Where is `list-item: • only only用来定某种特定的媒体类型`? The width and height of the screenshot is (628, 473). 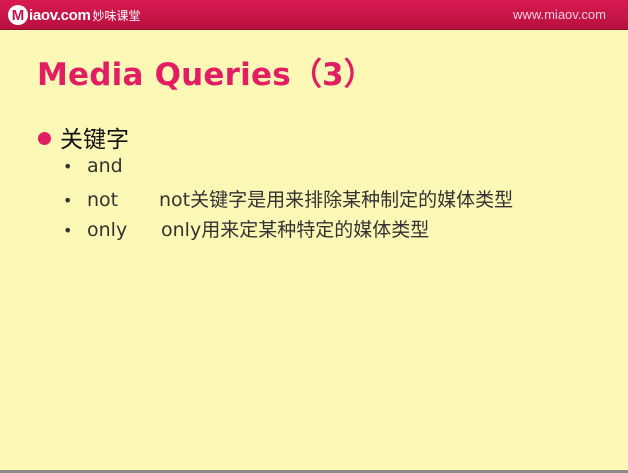 list-item: • only only用来定某种特定的媒体类型 is located at coordinates (246, 228).